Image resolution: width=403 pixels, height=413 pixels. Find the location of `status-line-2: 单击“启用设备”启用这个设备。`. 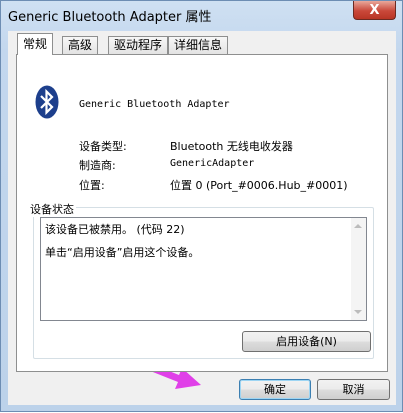

status-line-2: 单击“启用设备”启用这个设备。 is located at coordinates (122, 252).